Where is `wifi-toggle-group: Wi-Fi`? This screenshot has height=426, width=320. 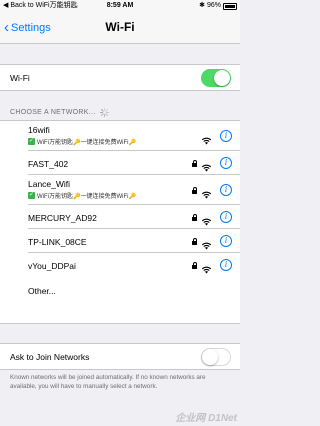 wifi-toggle-group: Wi-Fi is located at coordinates (120, 77).